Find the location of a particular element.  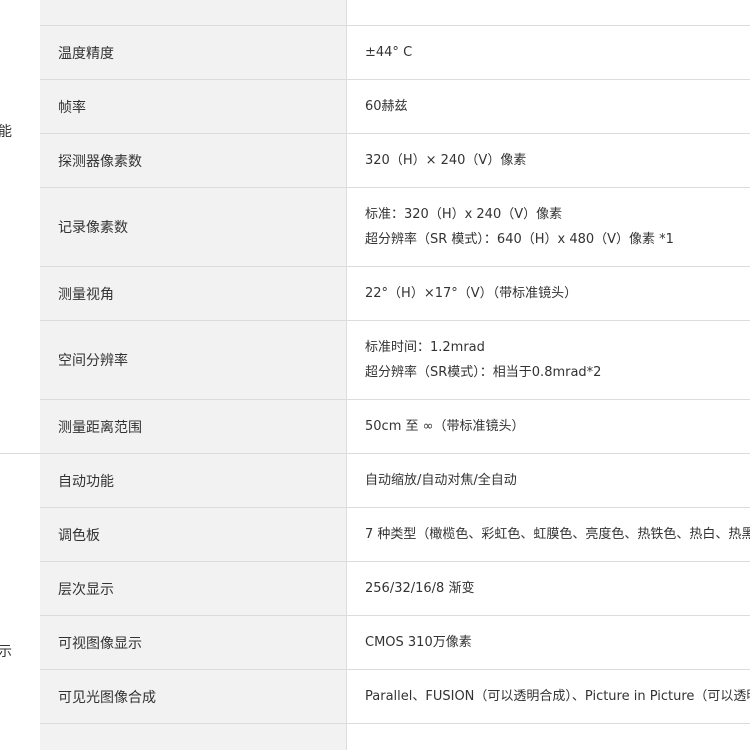

spec-value: 60赫兹 is located at coordinates (386, 106).